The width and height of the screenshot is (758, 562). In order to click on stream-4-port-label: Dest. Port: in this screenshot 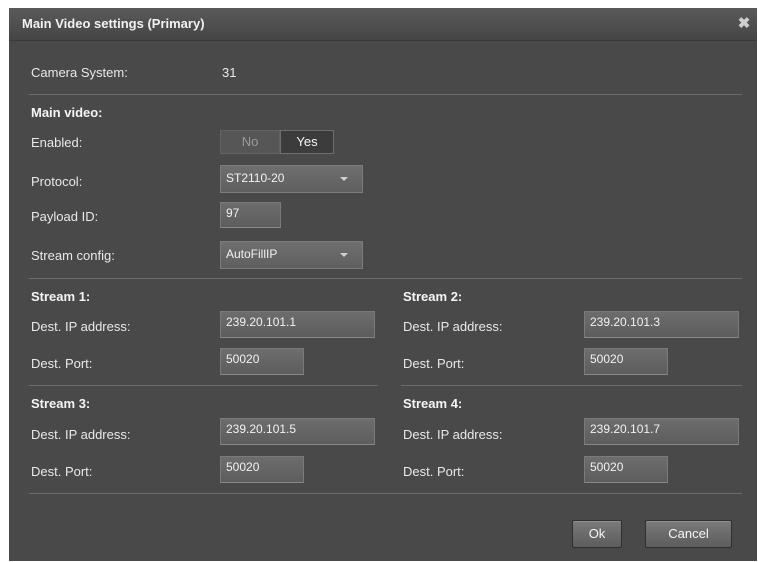, I will do `click(434, 471)`.